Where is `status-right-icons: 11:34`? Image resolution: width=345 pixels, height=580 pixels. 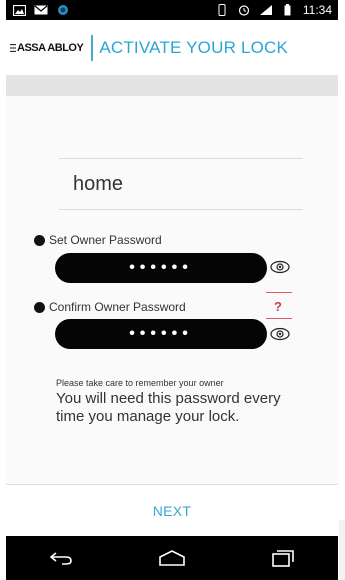 status-right-icons: 11:34 is located at coordinates (273, 10).